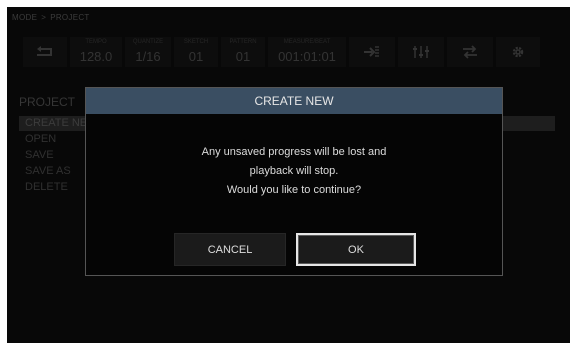 The height and width of the screenshot is (351, 577). I want to click on dialog-message-line-3: Would you like to continue?, so click(294, 190).